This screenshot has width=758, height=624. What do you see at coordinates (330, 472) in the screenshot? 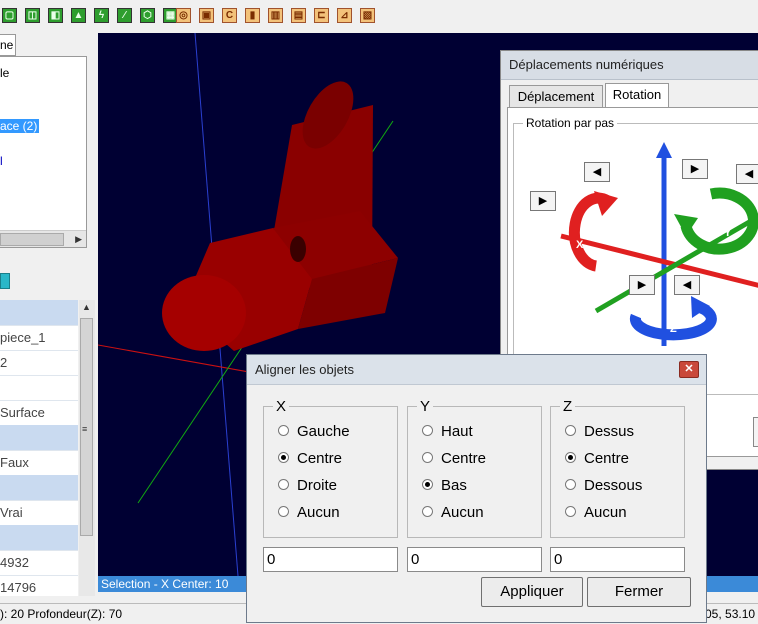
I see `x-alignment-group: Gauche Centre Droite Aucun` at bounding box center [330, 472].